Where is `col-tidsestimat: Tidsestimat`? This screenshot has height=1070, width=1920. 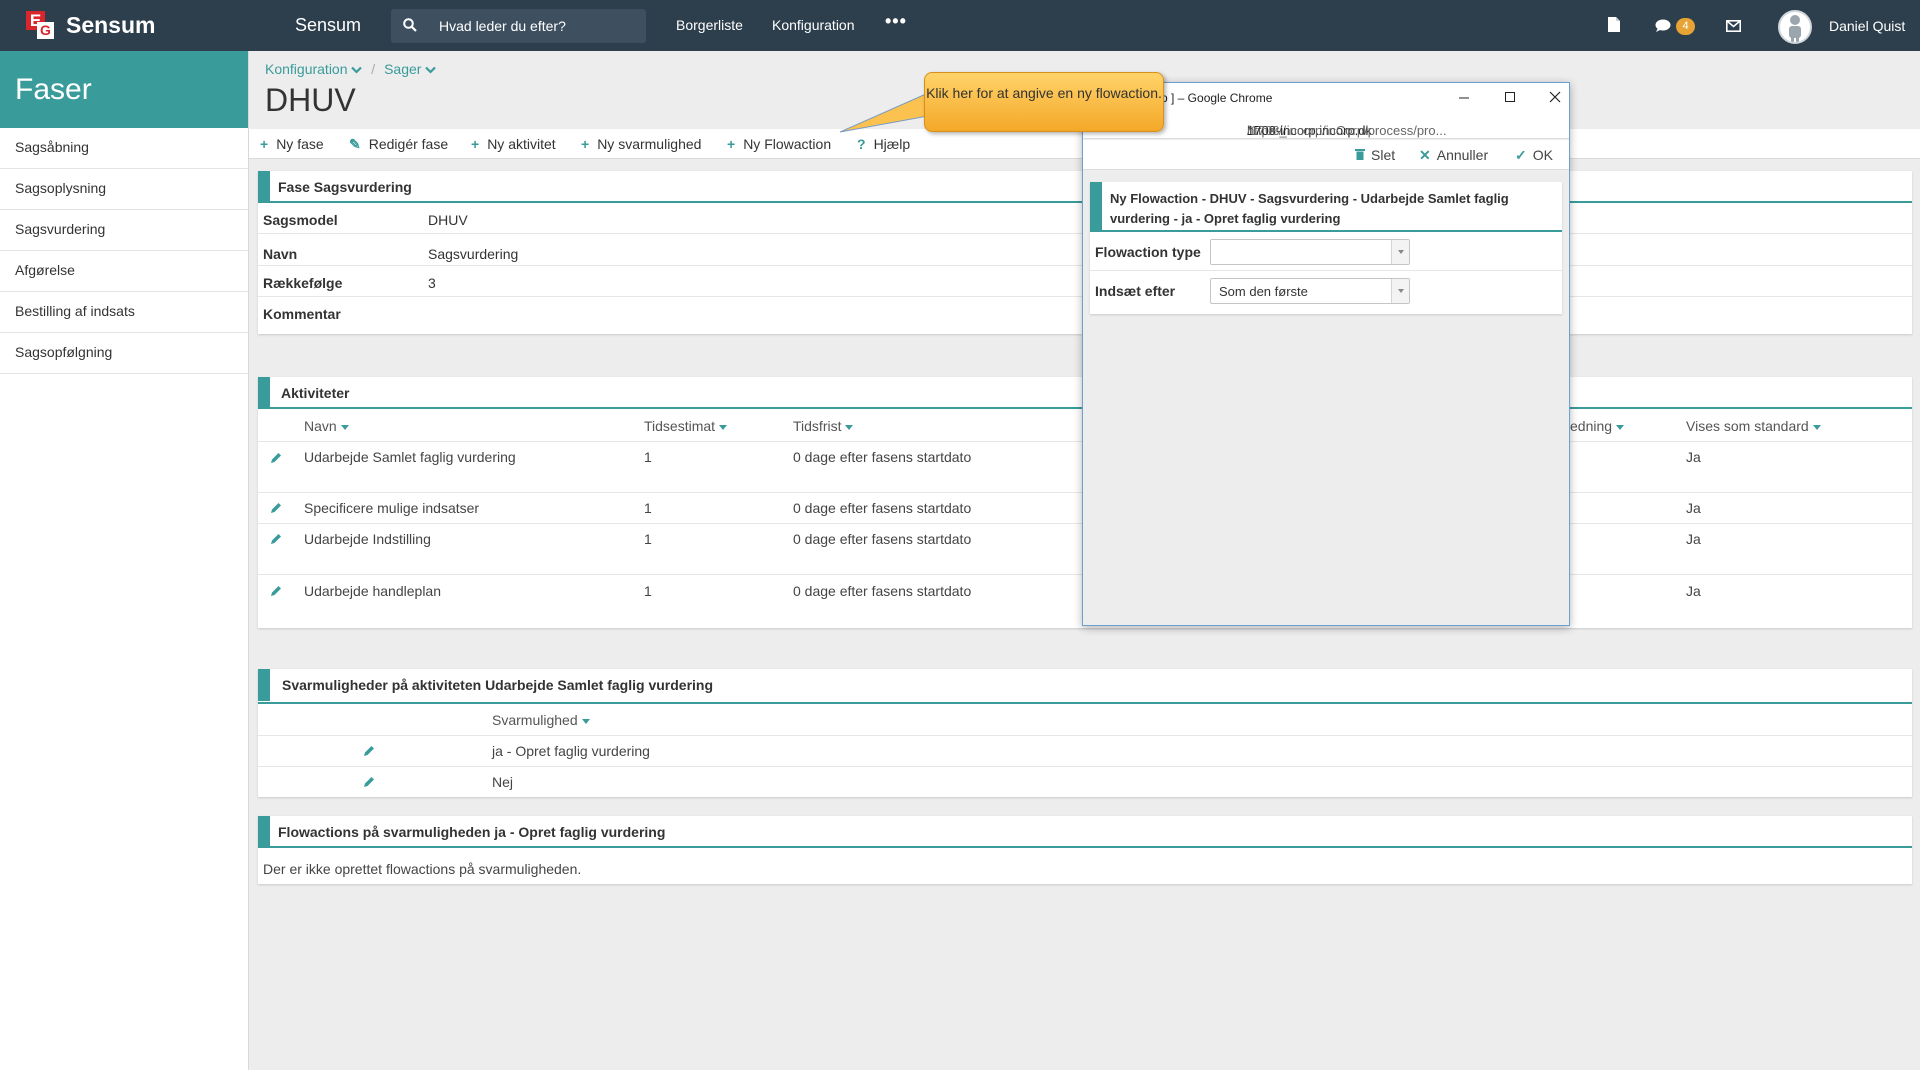
col-tidsestimat: Tidsestimat is located at coordinates (686, 426).